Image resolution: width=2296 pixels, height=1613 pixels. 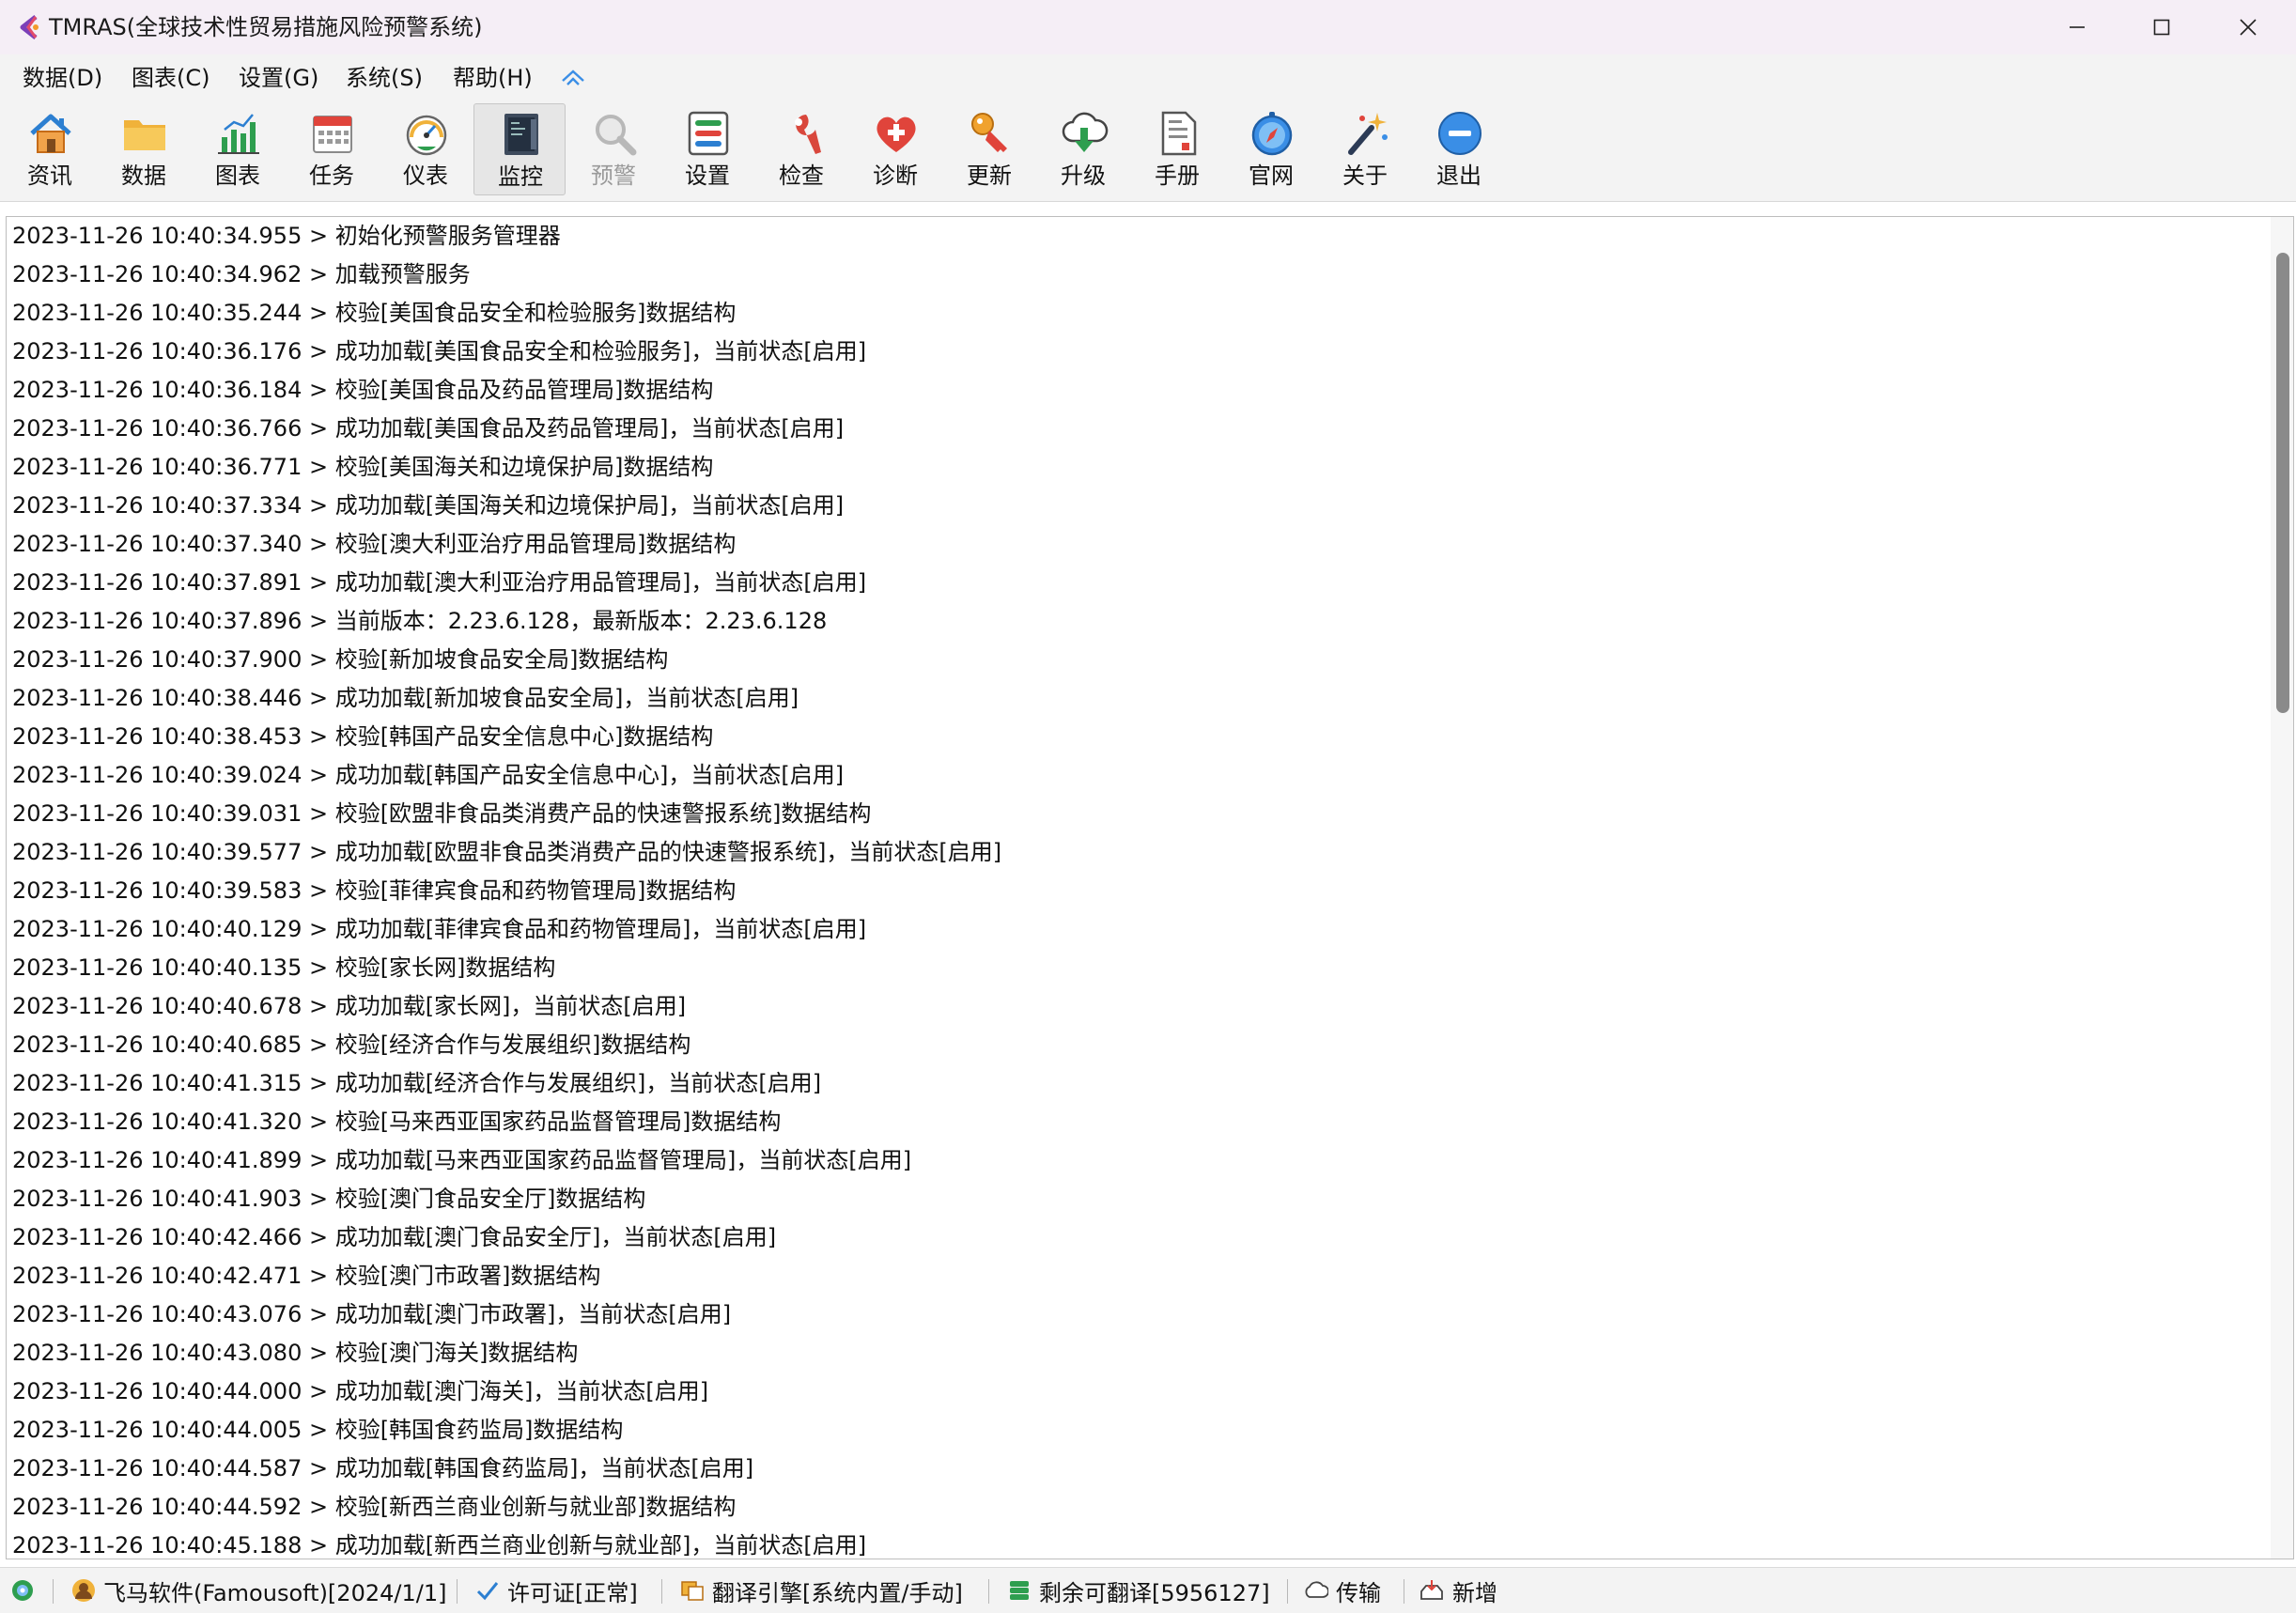 I want to click on exit-minus-icon, so click(x=1460, y=133).